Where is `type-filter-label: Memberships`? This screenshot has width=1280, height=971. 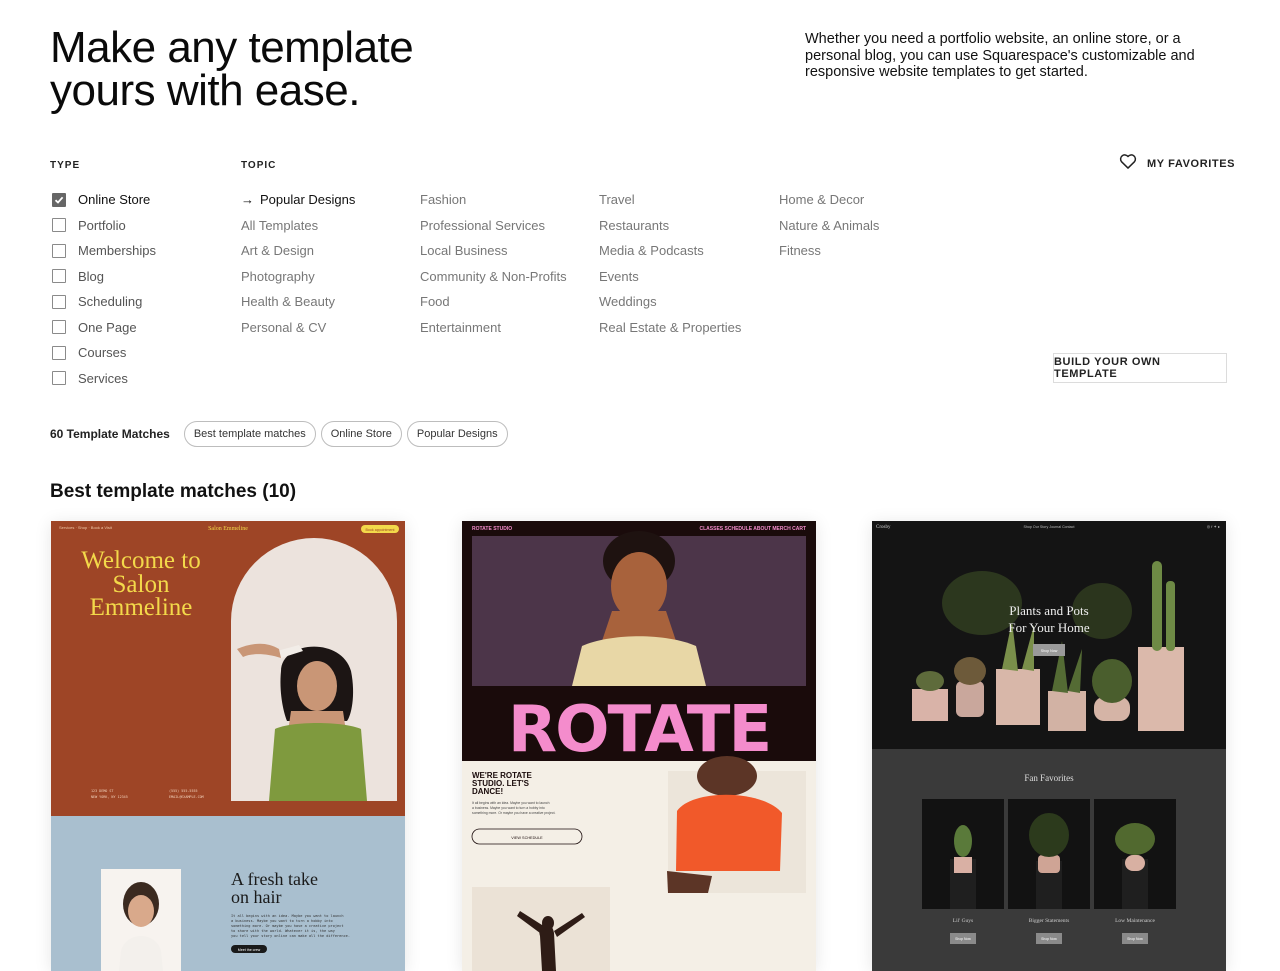 type-filter-label: Memberships is located at coordinates (117, 251).